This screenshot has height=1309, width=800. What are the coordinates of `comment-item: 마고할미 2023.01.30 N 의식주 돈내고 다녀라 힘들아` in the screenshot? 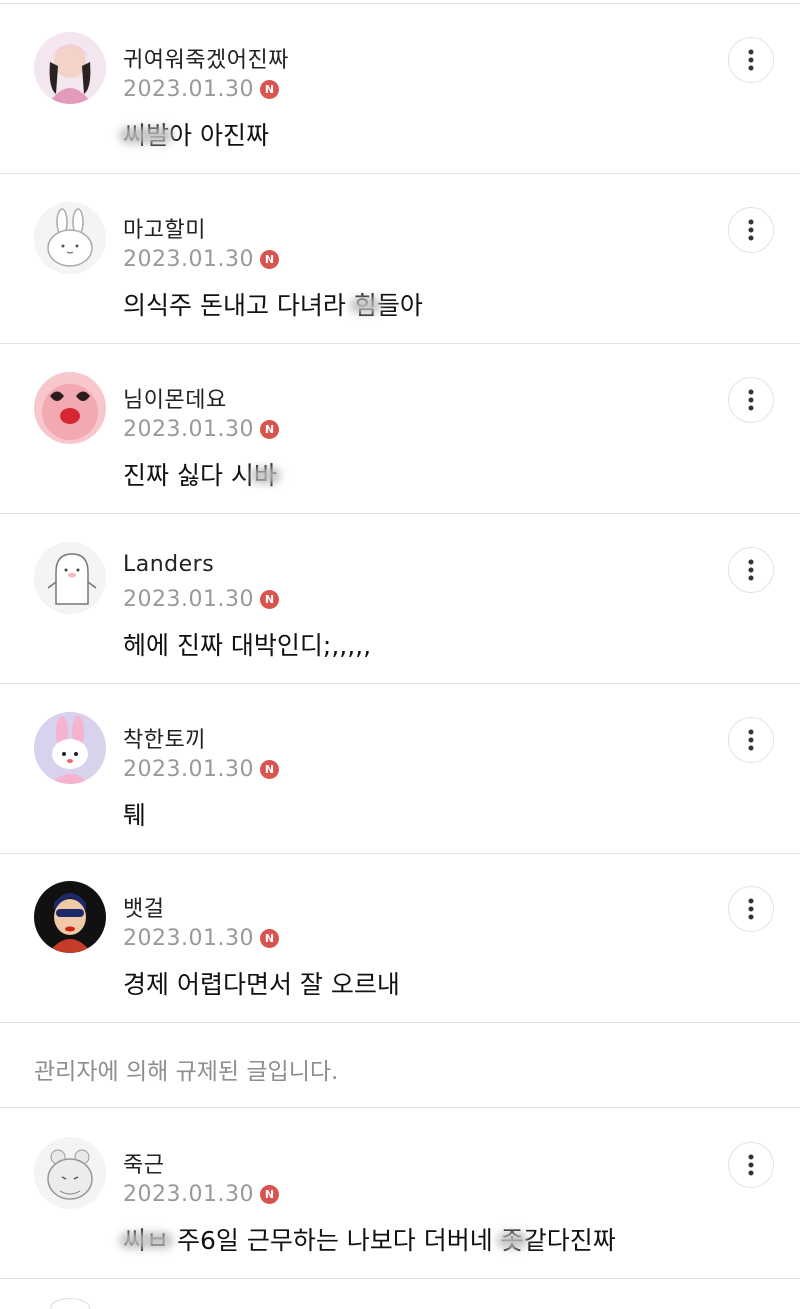 It's located at (400, 259).